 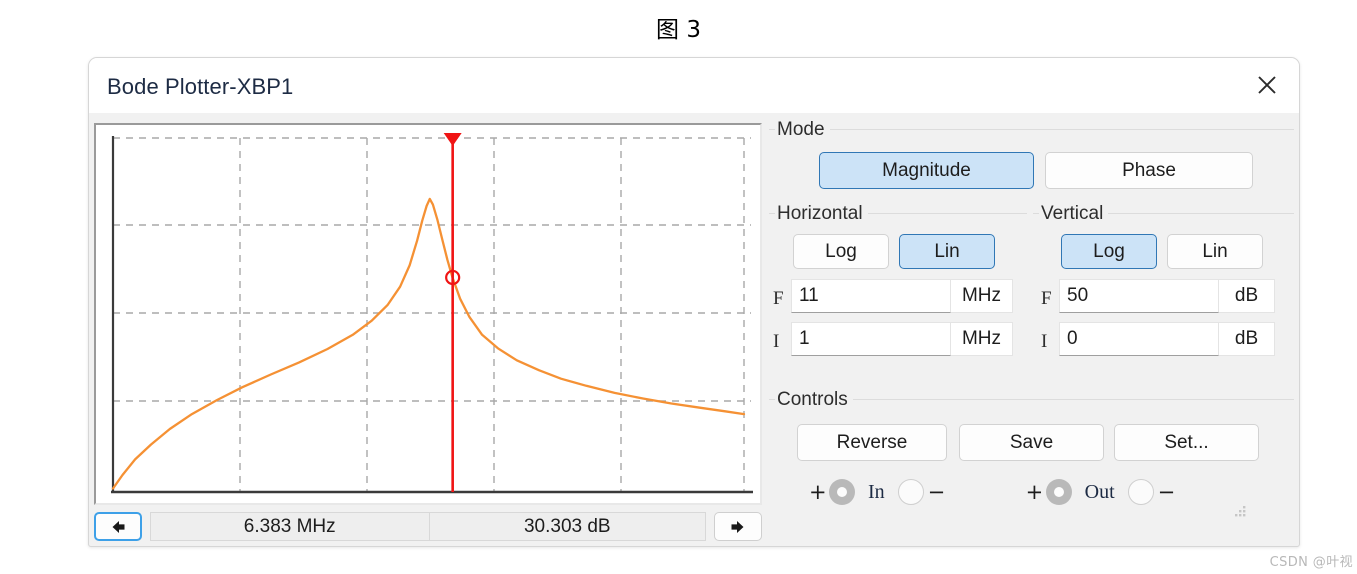 I want to click on out-terminal-group: + Out −, so click(x=1100, y=492).